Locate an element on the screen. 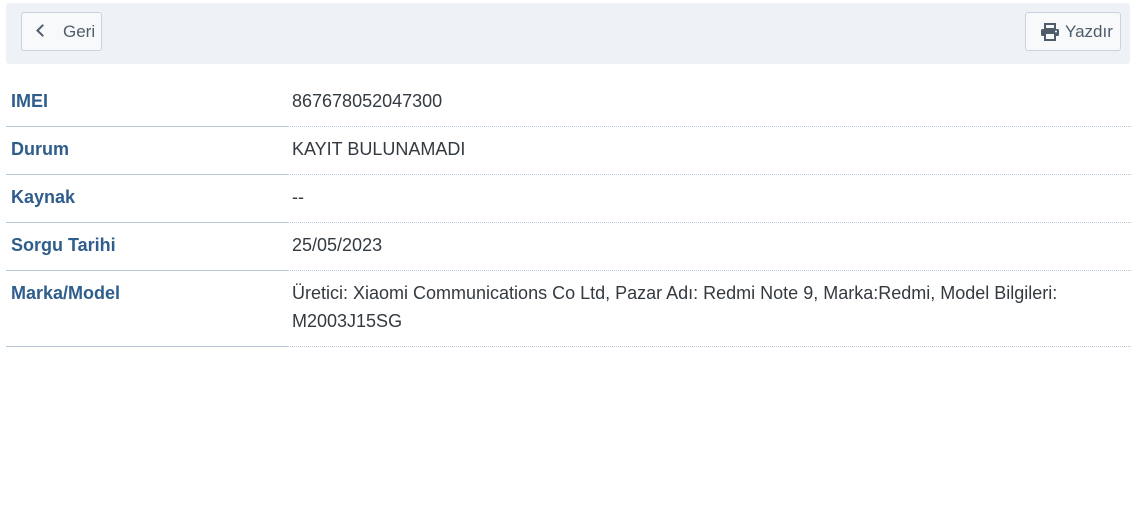 The height and width of the screenshot is (511, 1131). detail-row-query-date: Sorgu Tarihi 25/05/2023 is located at coordinates (568, 247).